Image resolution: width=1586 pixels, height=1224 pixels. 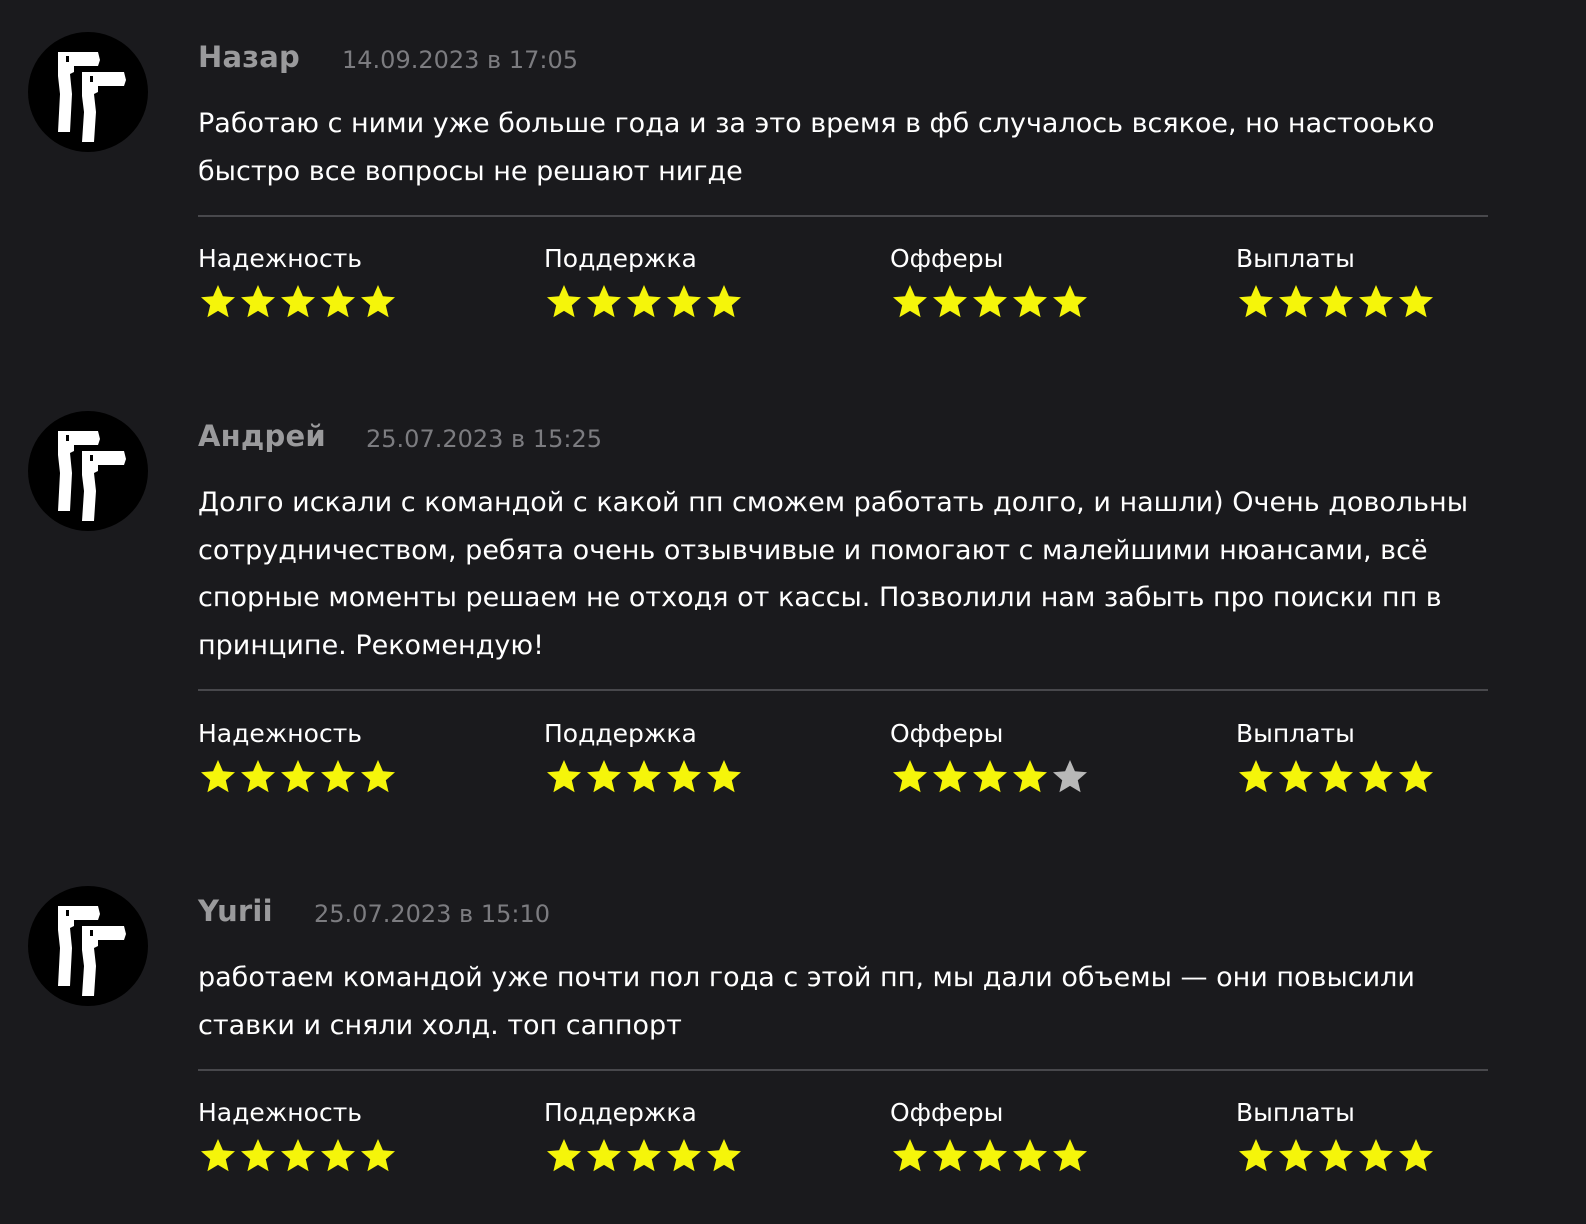 I want to click on review-author: Назар, so click(x=249, y=57).